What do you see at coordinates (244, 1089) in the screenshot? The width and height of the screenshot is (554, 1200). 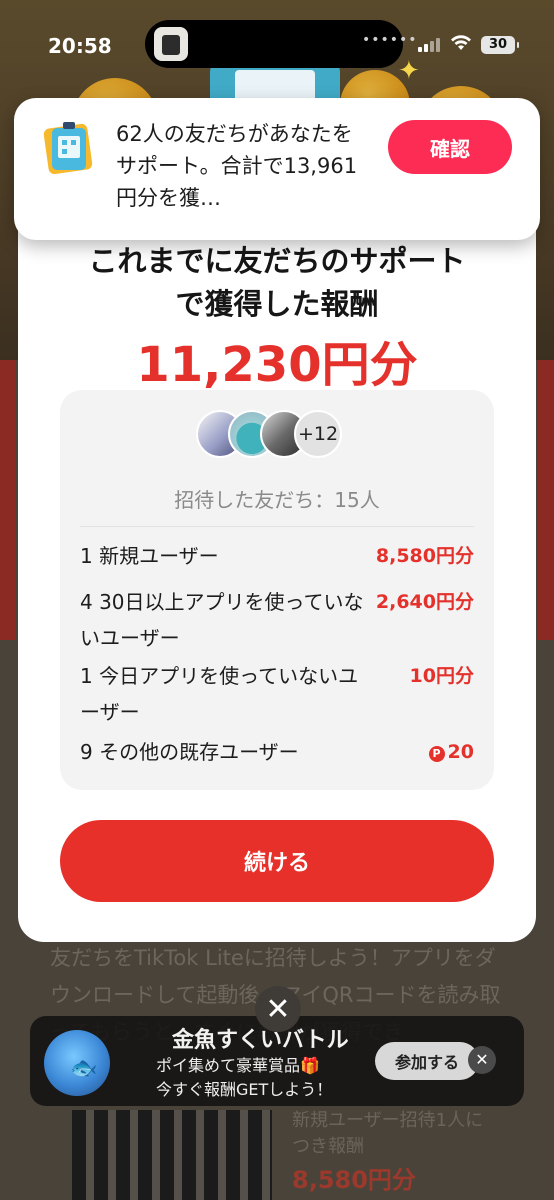 I see `banner-subtitle: 今すぐ報酬GETしよう！` at bounding box center [244, 1089].